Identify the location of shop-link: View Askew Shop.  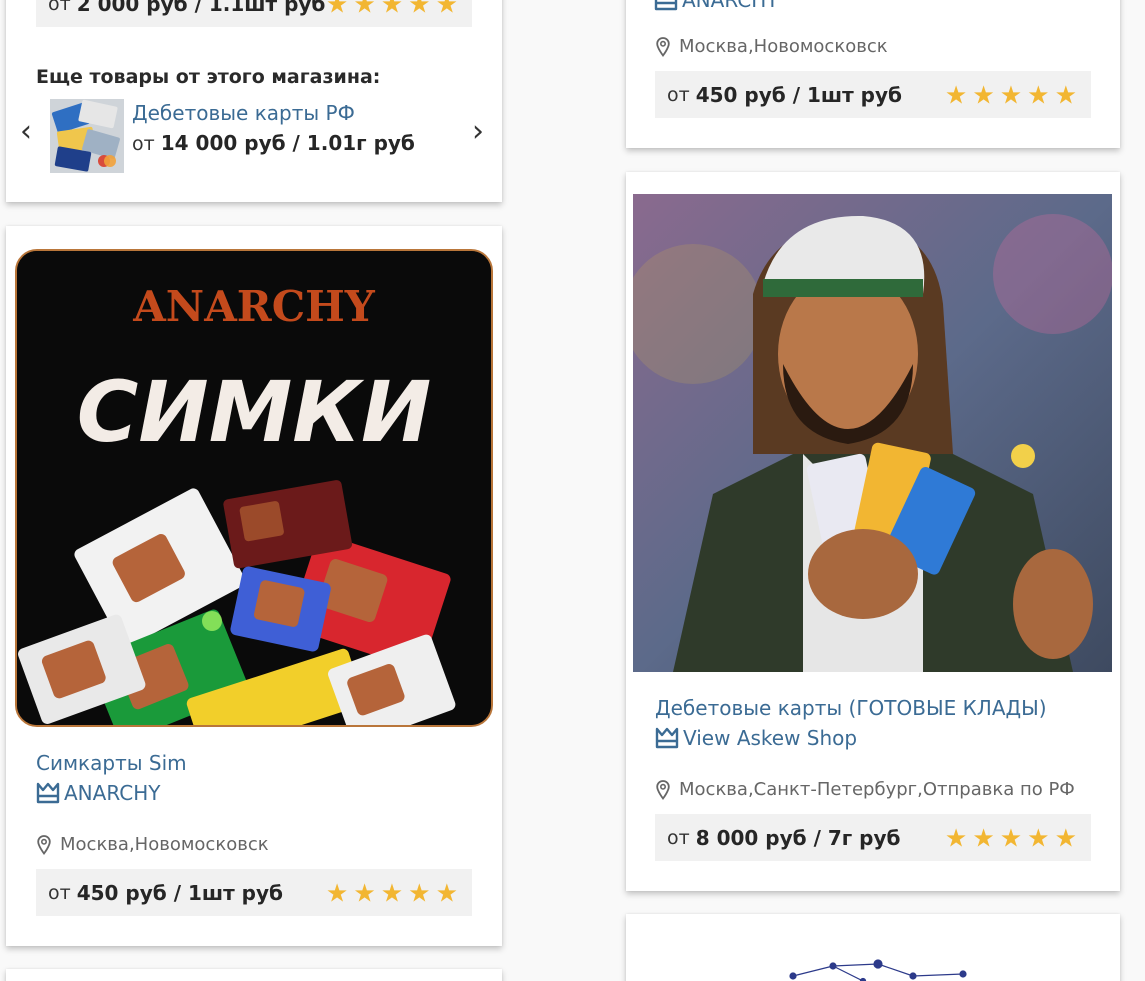
(756, 738).